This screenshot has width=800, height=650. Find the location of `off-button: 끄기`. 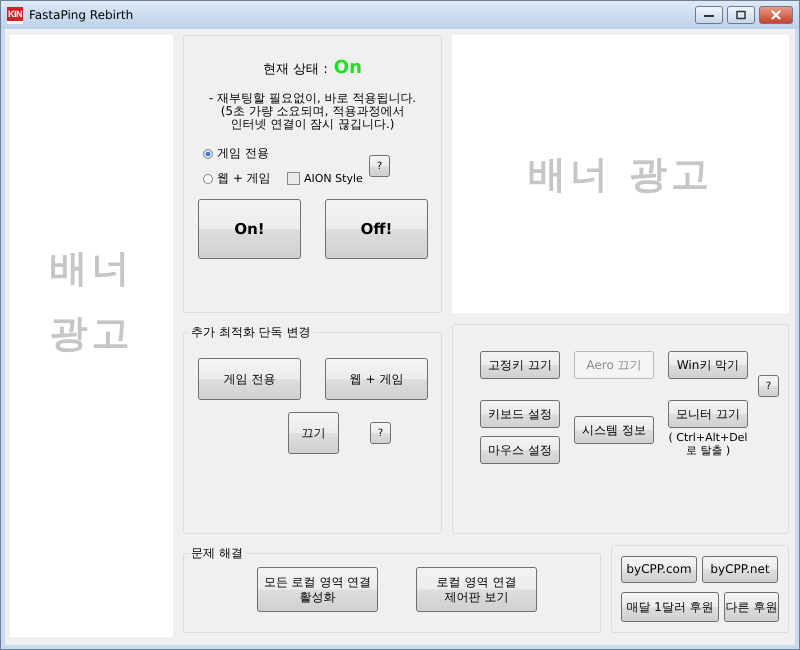

off-button: 끄기 is located at coordinates (313, 433).